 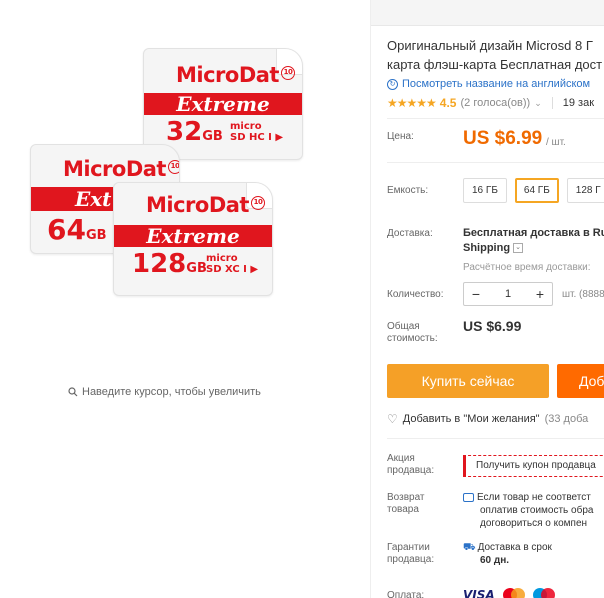 I want to click on zoom-hint: Наведите курсор, чтобы увеличить, so click(x=164, y=392).